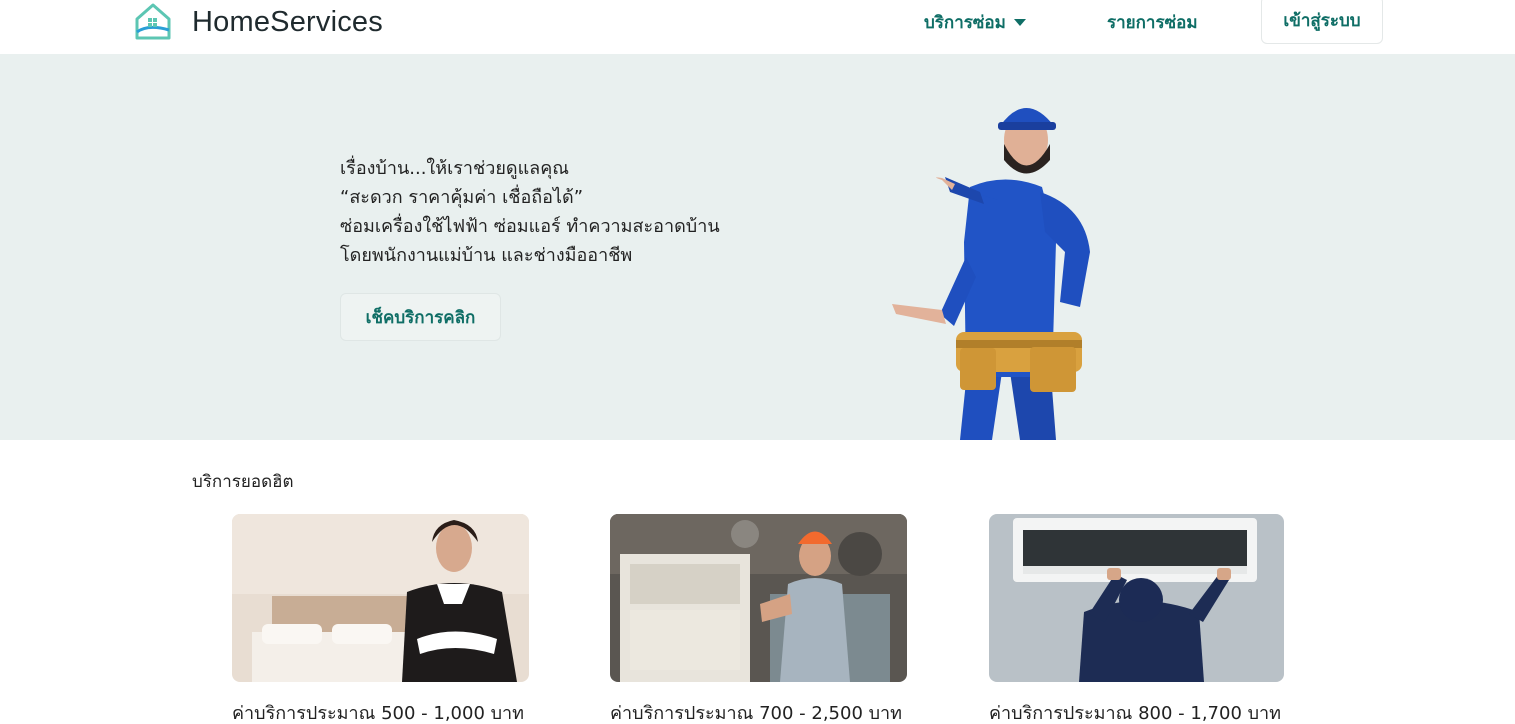 Image resolution: width=1515 pixels, height=724 pixels. Describe the element at coordinates (758, 598) in the screenshot. I see `appliance-repair-photo` at that location.